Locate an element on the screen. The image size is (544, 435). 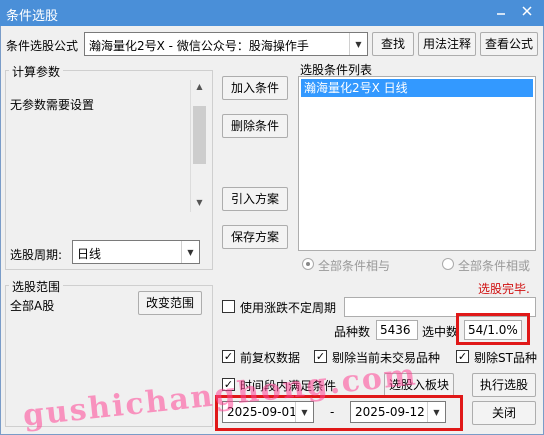
radio-or-label: 全部条件相或 is located at coordinates (494, 266).